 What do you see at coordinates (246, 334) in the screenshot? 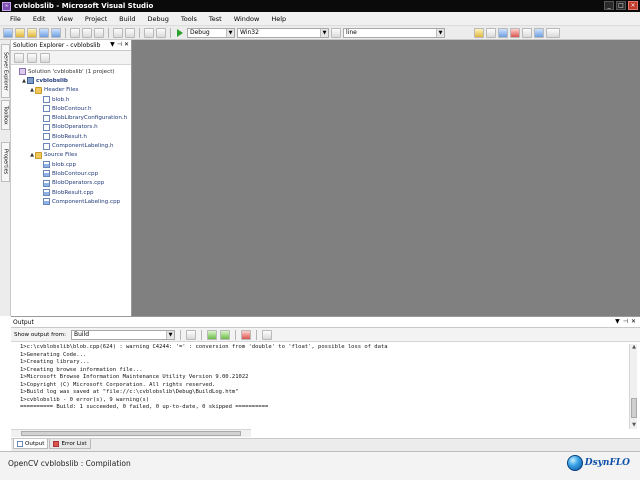
I see `clear-all-icon` at bounding box center [246, 334].